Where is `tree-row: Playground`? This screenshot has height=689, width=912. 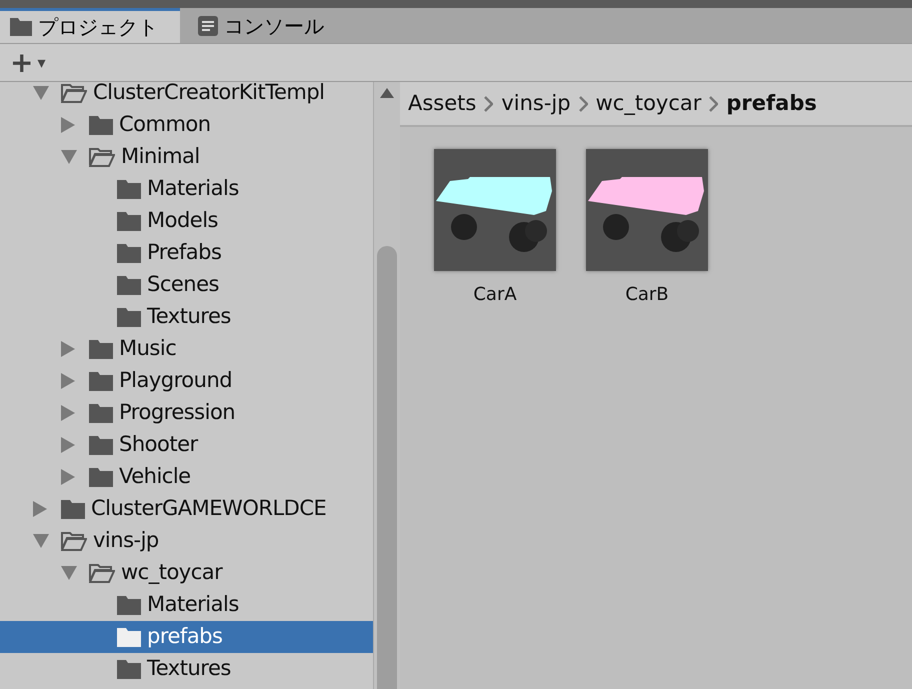
tree-row: Playground is located at coordinates (186, 381).